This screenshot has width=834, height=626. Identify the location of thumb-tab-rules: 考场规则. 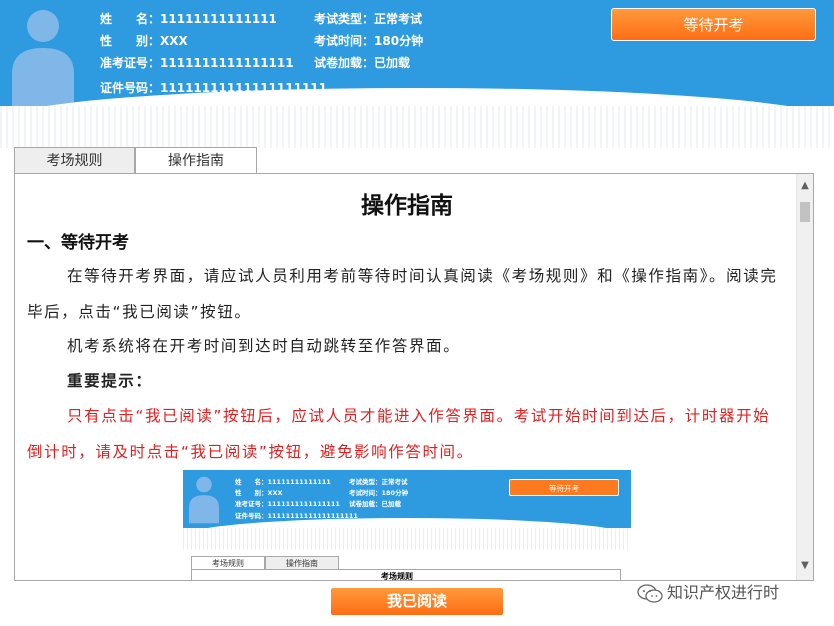
(228, 563).